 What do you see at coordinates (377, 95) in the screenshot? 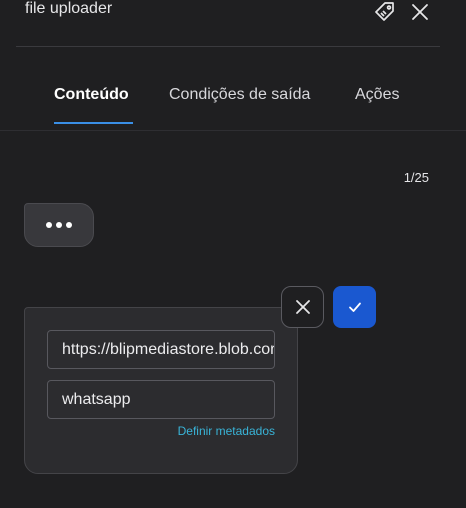
I see `tab-acoes: Ações` at bounding box center [377, 95].